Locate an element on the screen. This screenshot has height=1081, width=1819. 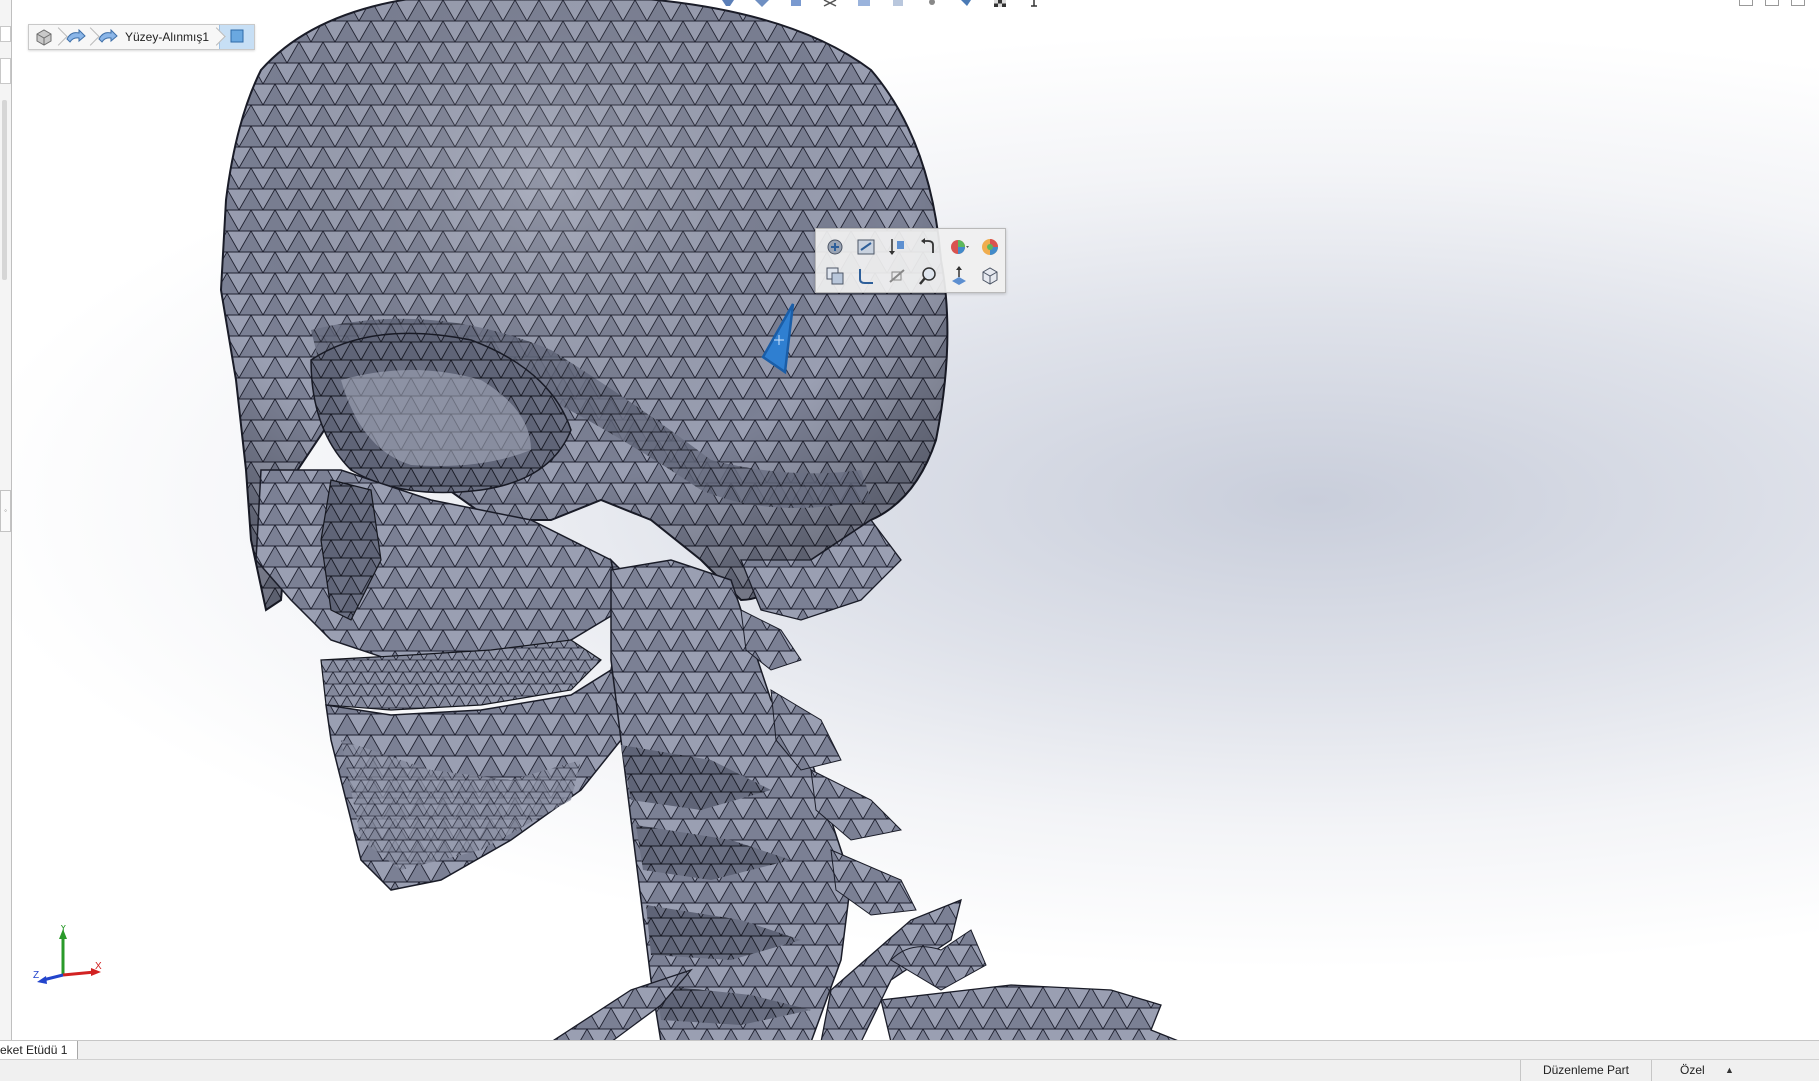
edit-sketch-icon is located at coordinates (866, 247).